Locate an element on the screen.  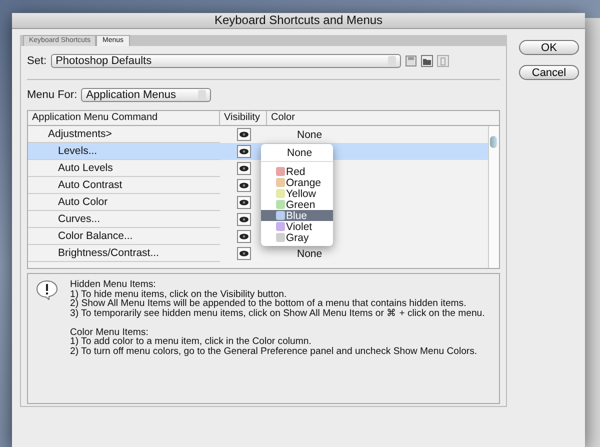
info-text: 2) To turn off menu colors, go to the General Preference panel and uncheck Show Menu Colors. is located at coordinates (274, 351).